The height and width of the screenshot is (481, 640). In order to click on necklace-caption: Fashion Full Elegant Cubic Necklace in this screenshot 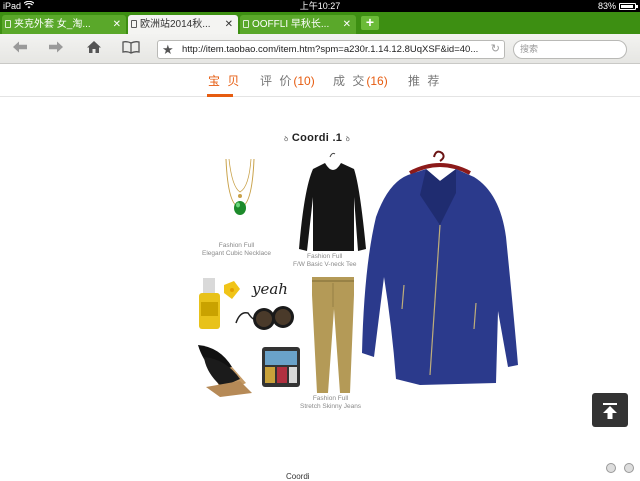, I will do `click(236, 250)`.